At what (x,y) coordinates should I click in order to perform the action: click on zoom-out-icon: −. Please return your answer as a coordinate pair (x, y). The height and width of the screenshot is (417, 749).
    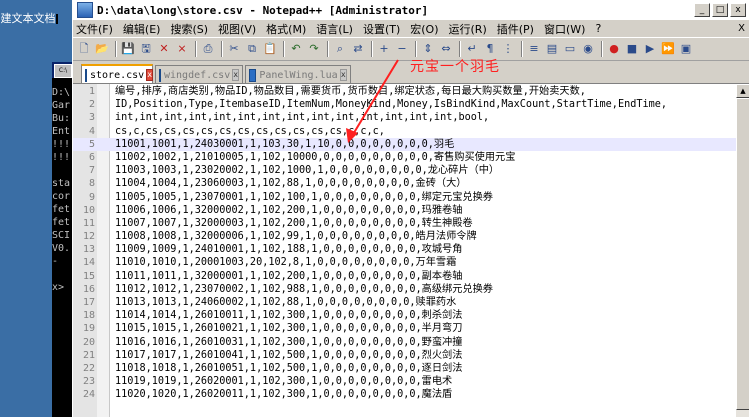
    Looking at the image, I should click on (402, 49).